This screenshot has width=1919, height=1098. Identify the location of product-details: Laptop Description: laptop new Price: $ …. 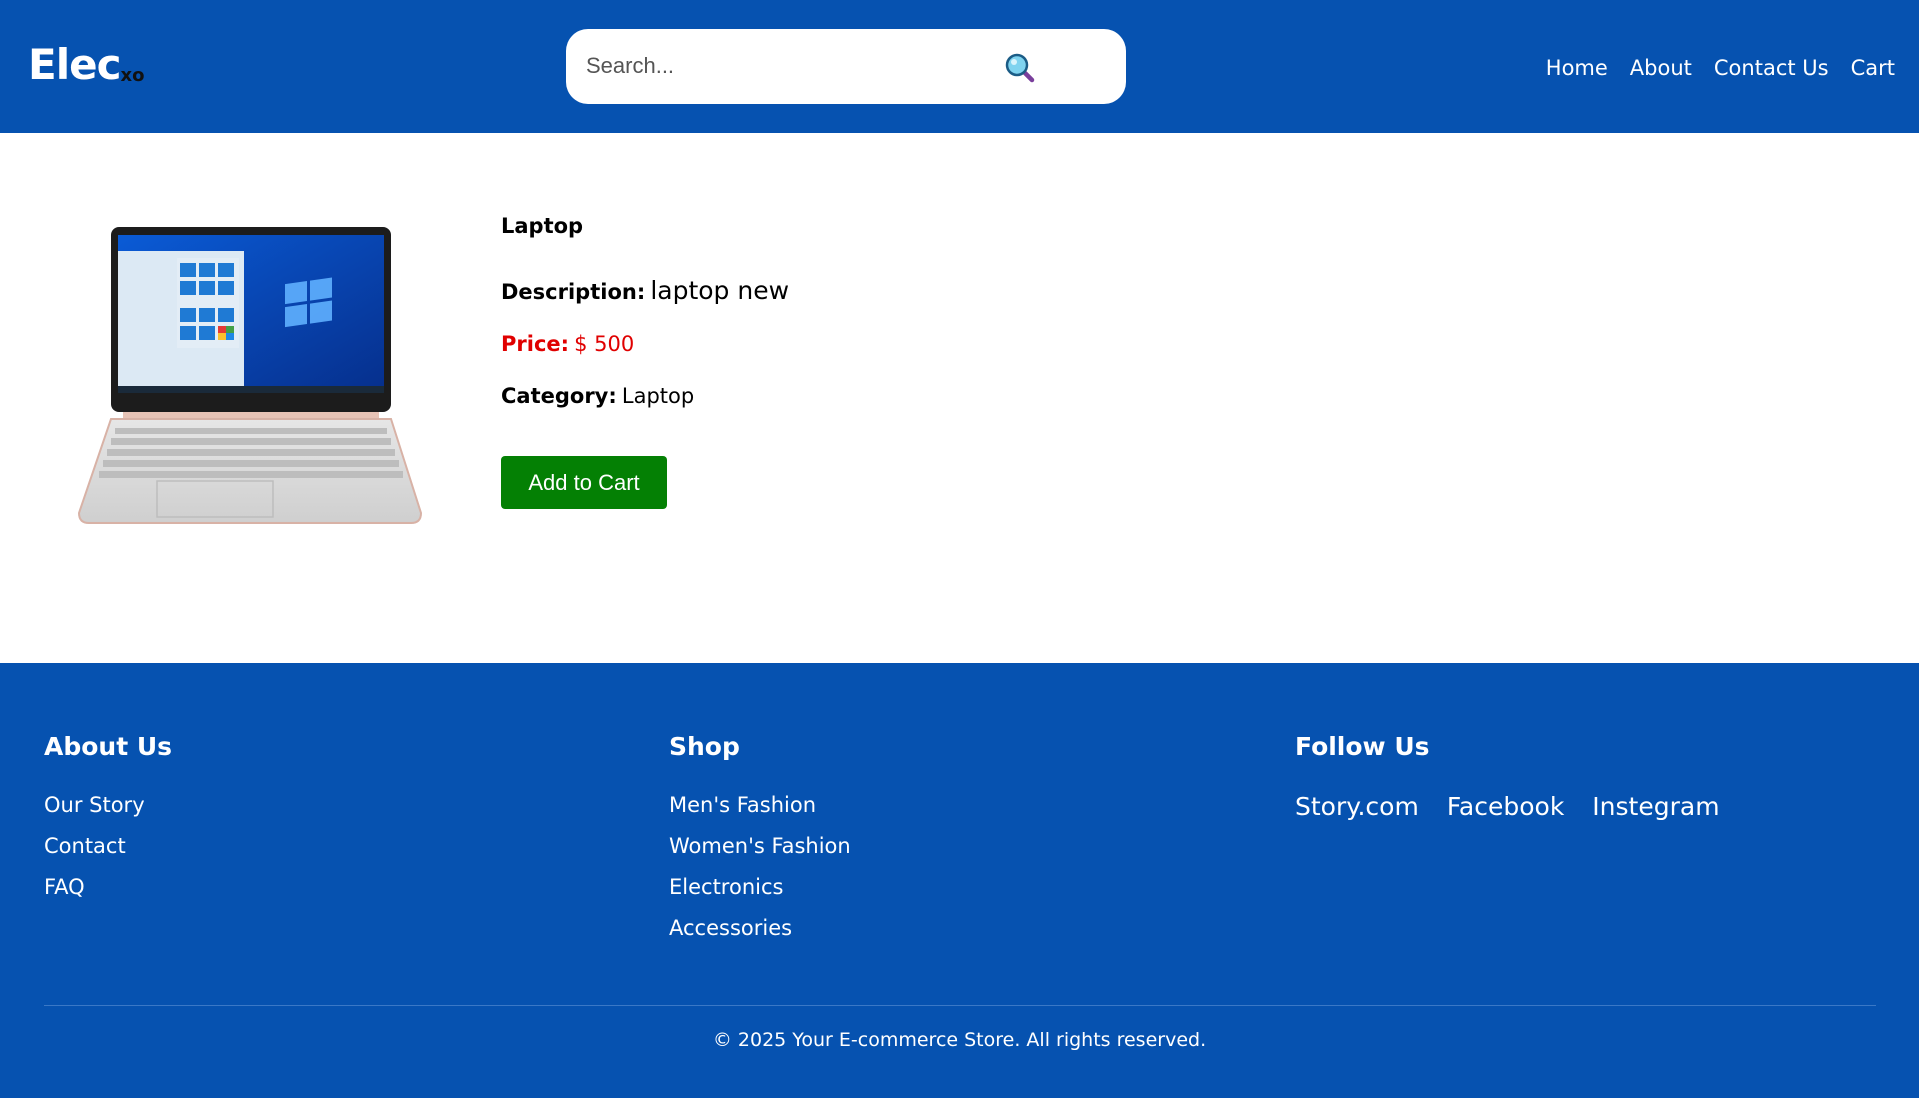
(645, 360).